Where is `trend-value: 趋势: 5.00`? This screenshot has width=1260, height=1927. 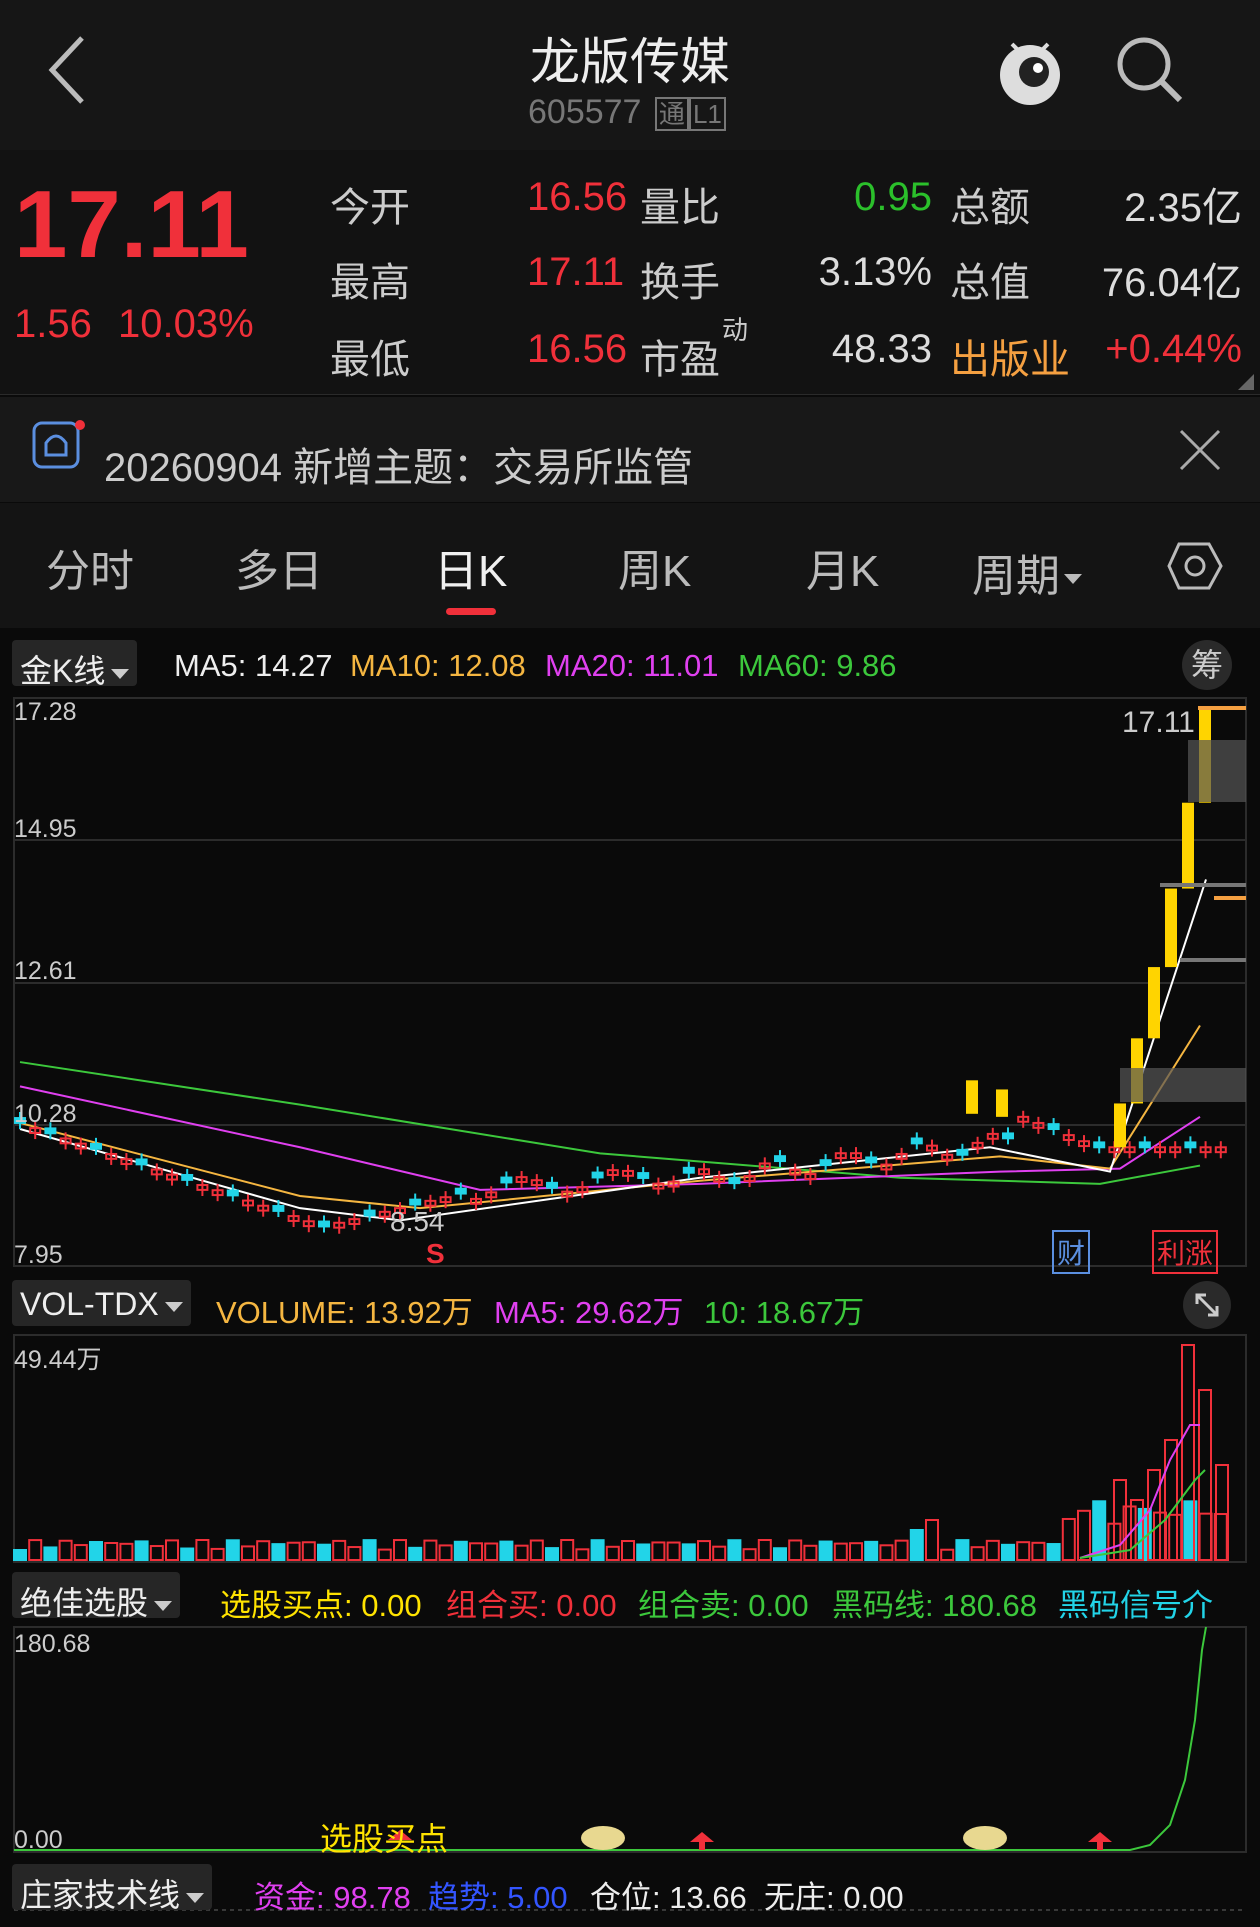
trend-value: 趋势: 5.00 is located at coordinates (498, 1897).